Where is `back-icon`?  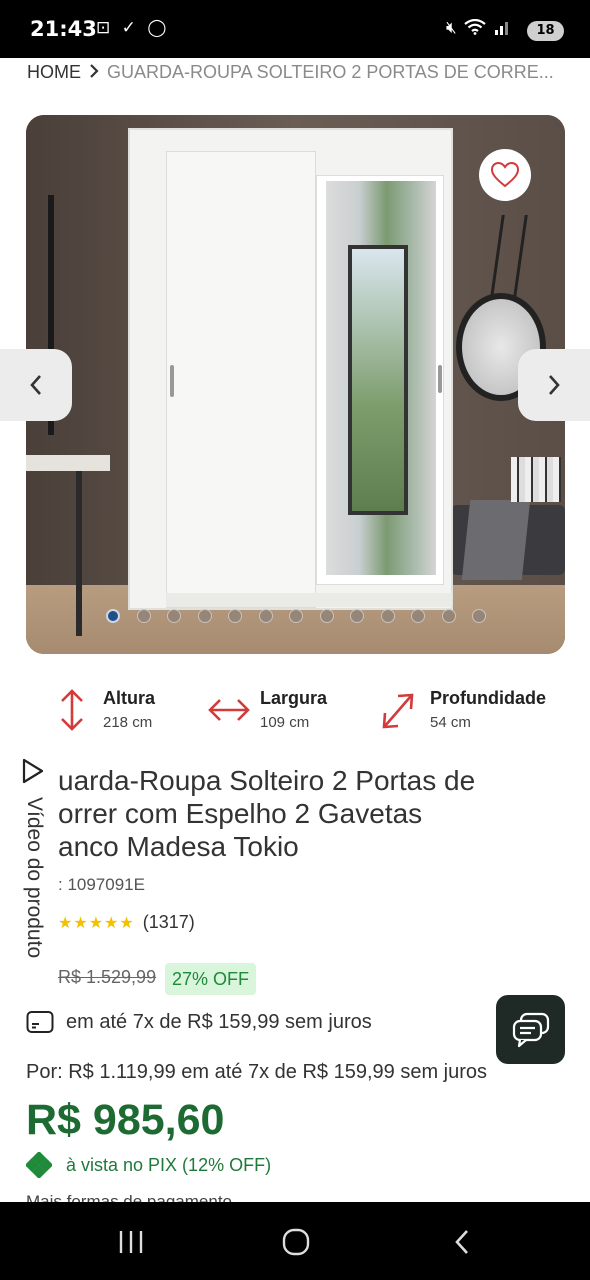
back-icon is located at coordinates (461, 1242).